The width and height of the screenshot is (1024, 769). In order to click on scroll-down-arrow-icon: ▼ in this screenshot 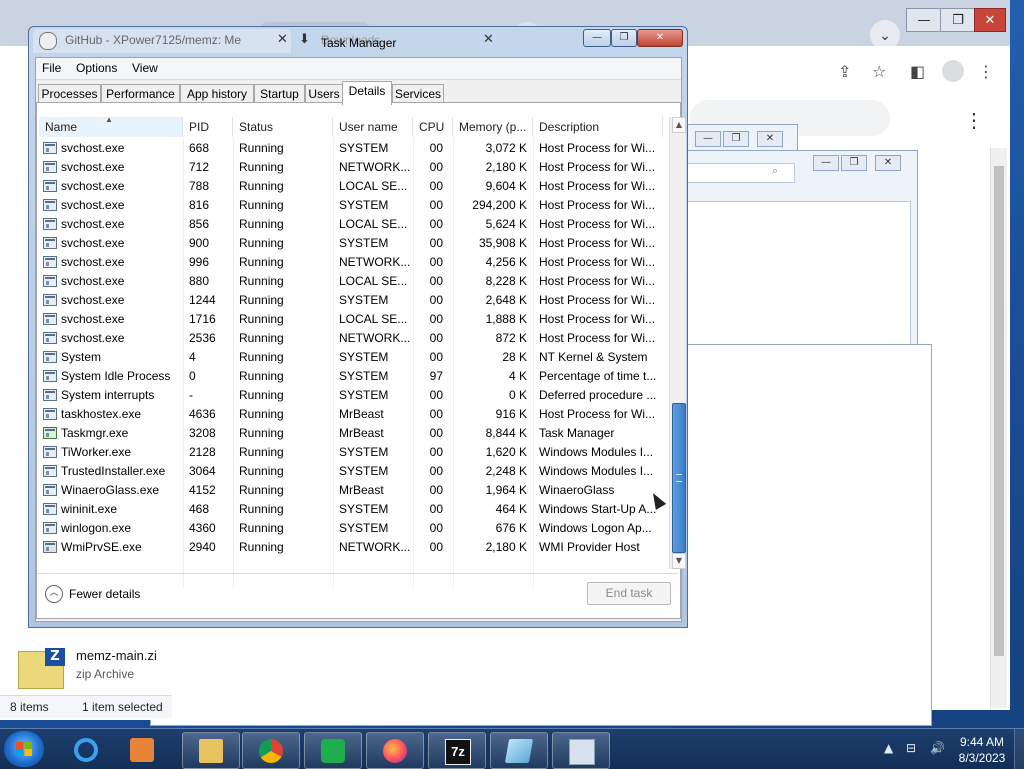, I will do `click(679, 561)`.